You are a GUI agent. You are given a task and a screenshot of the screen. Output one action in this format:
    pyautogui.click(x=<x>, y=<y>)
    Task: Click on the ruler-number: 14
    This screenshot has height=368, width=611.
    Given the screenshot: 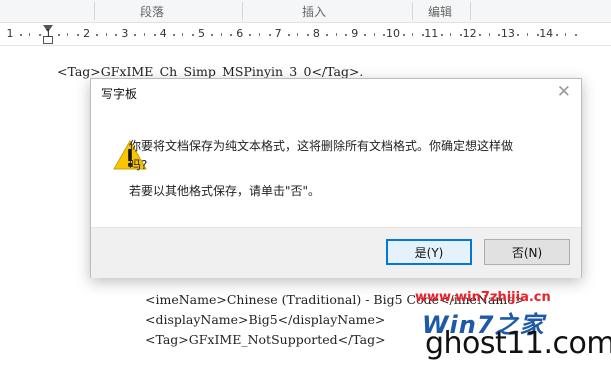 What is the action you would take?
    pyautogui.click(x=546, y=33)
    